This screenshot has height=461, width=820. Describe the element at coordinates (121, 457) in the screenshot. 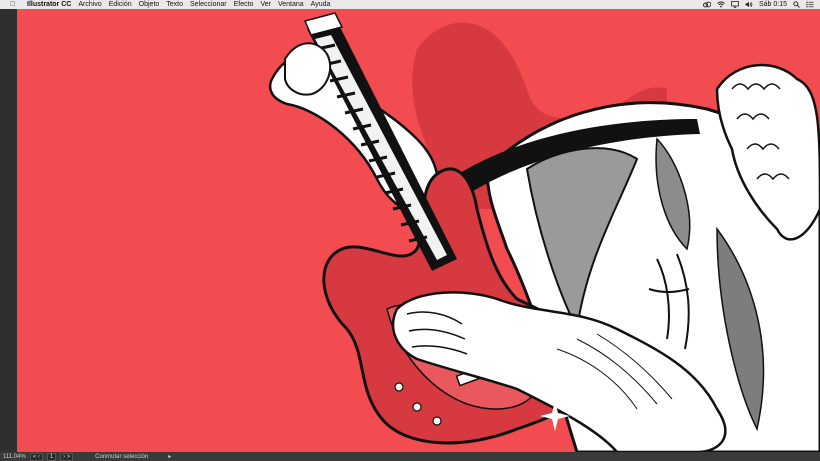

I see `status-mode: Conmutar selección` at that location.